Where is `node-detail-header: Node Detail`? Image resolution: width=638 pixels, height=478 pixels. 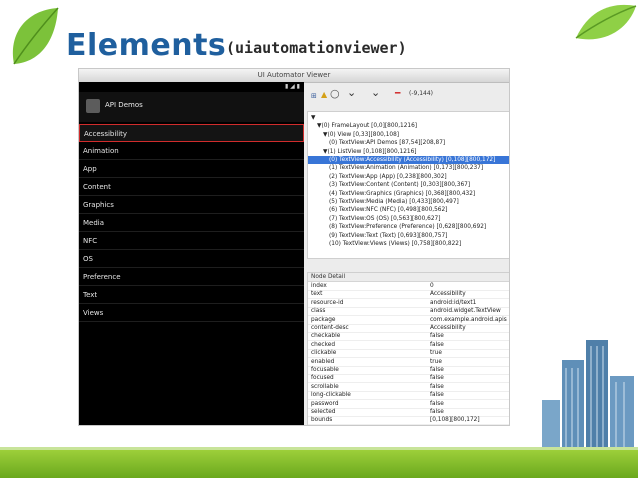 node-detail-header: Node Detail is located at coordinates (408, 277).